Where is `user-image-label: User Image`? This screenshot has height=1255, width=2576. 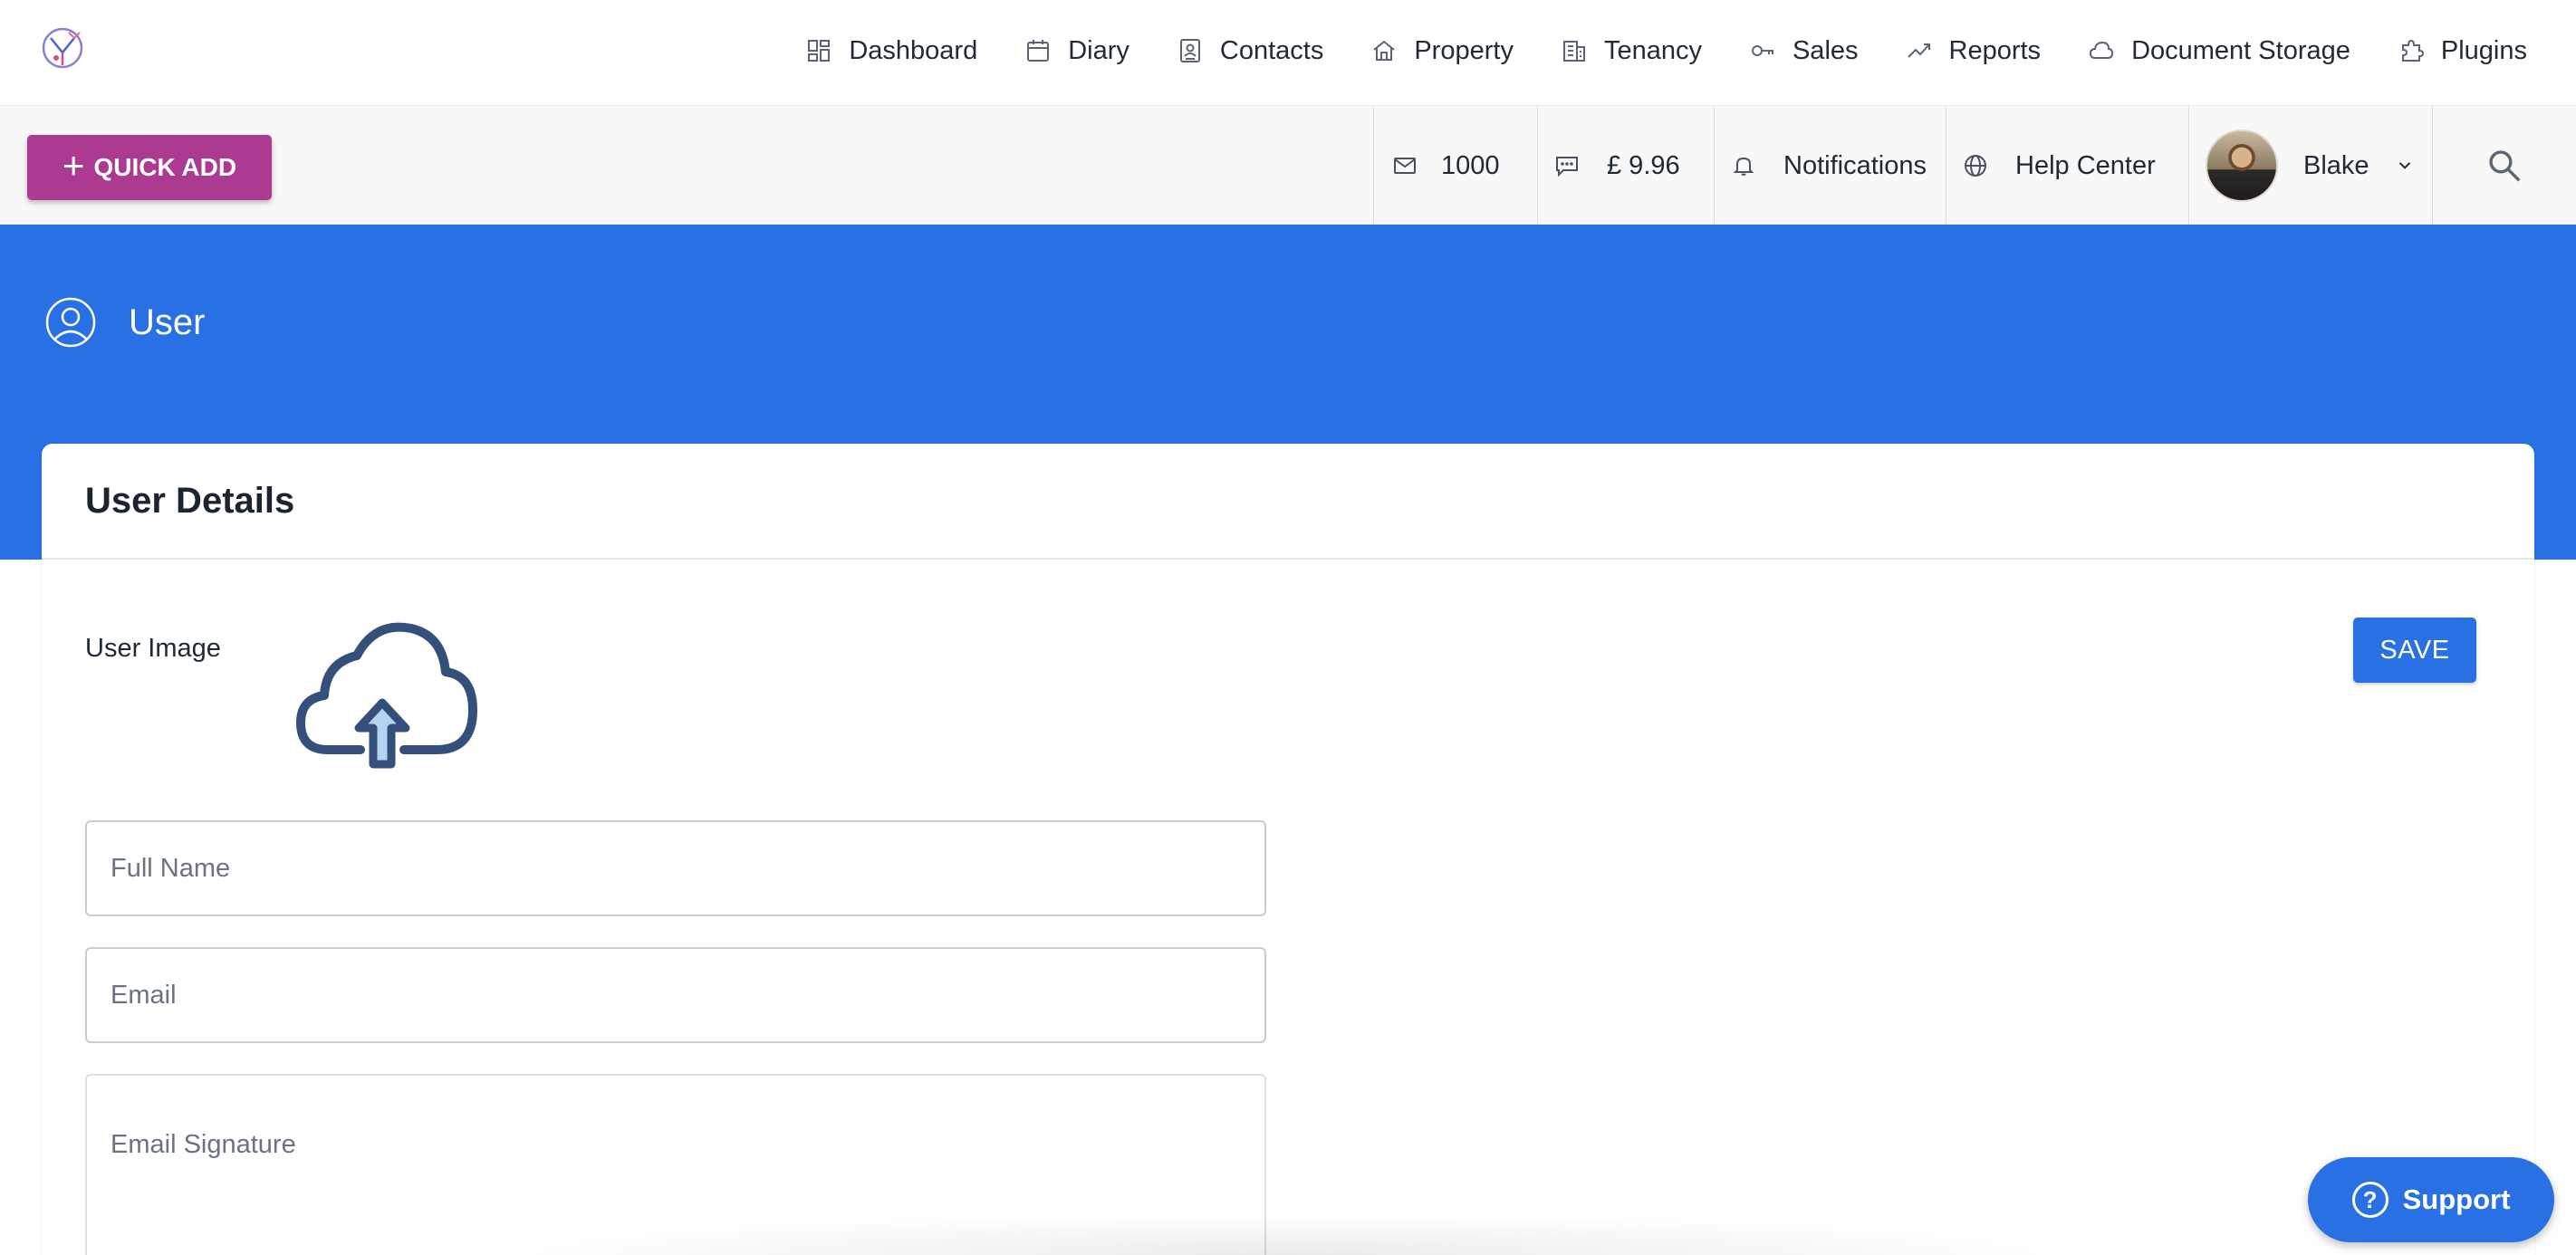 user-image-label: User Image is located at coordinates (153, 648).